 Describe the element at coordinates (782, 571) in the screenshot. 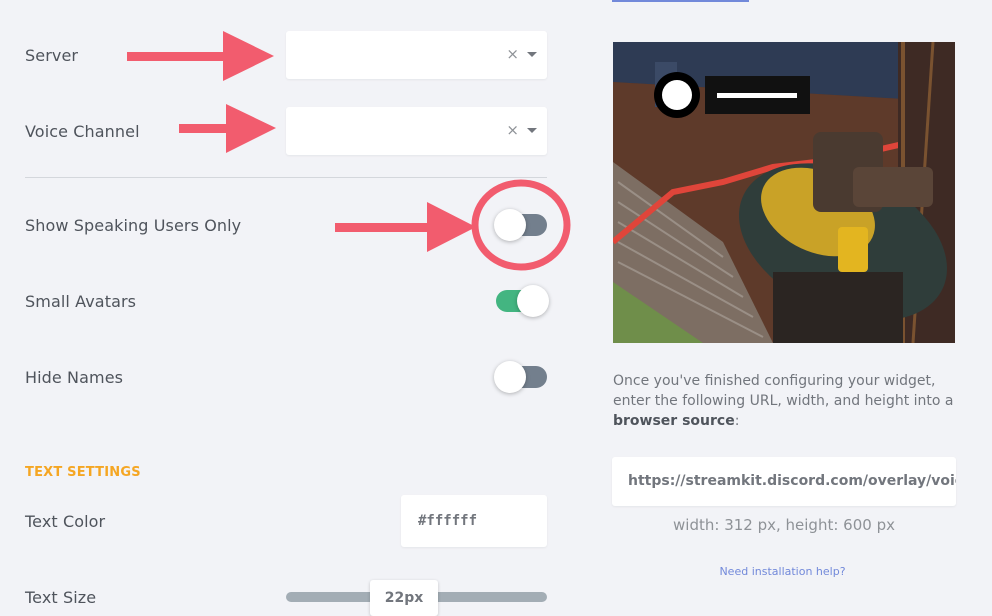

I see `installation-help-link: Need installation help?` at that location.